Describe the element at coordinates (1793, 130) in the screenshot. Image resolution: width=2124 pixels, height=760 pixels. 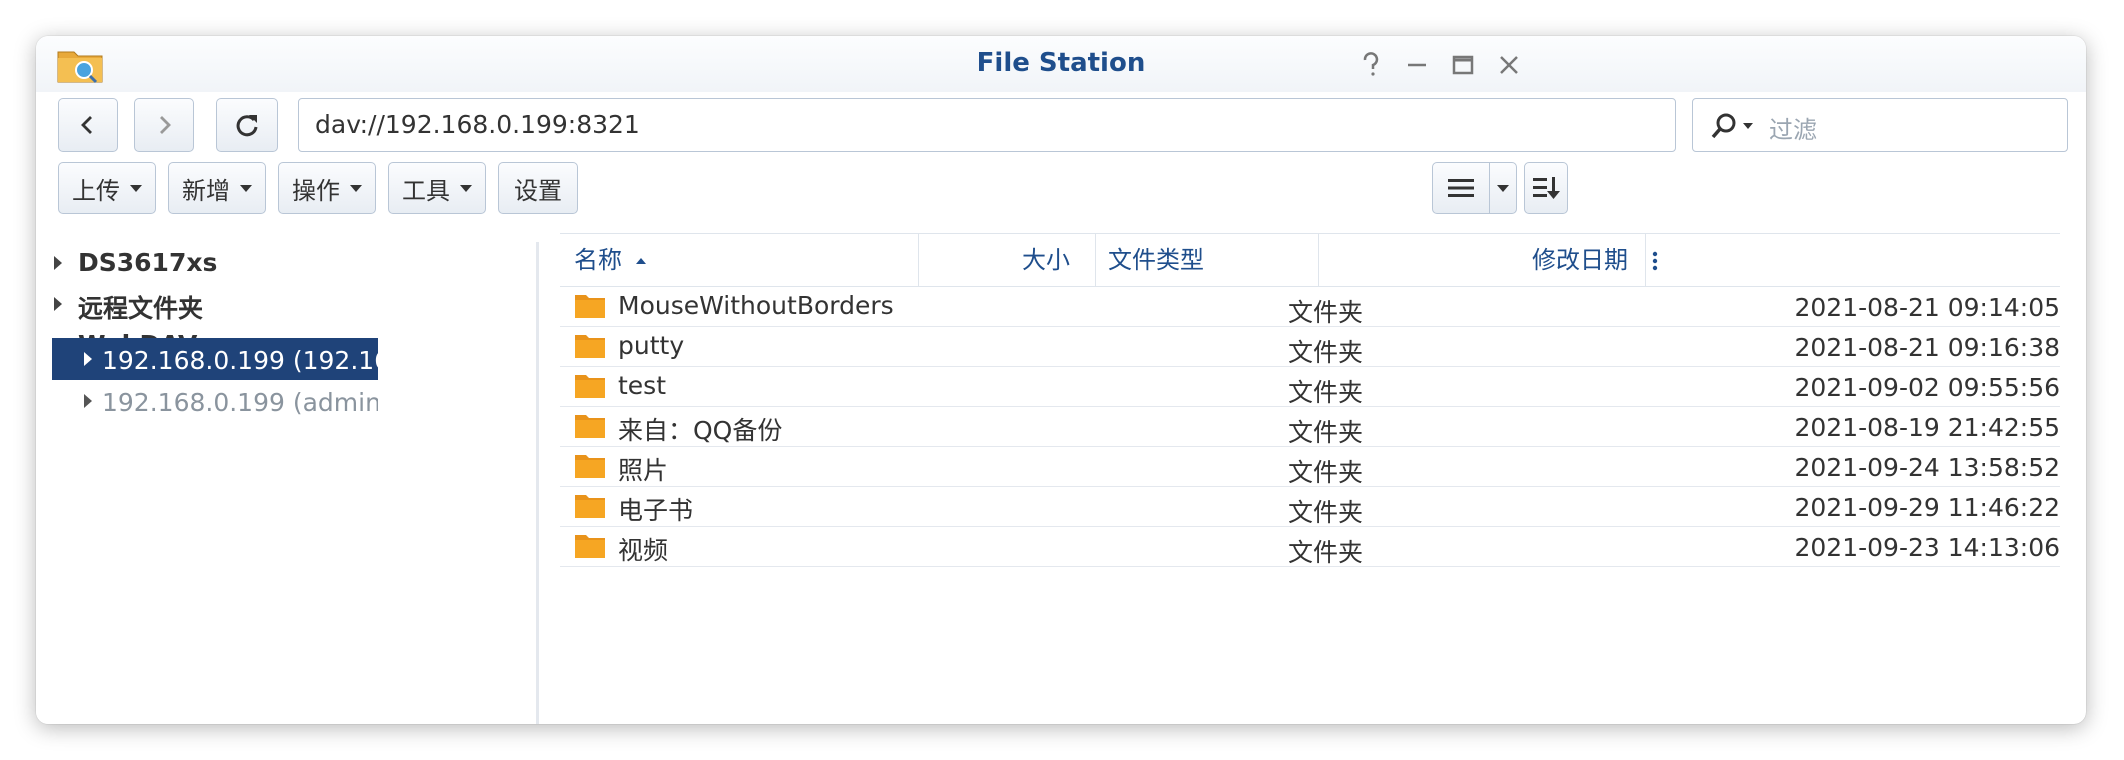
I see `filter-placeholder: 过滤` at that location.